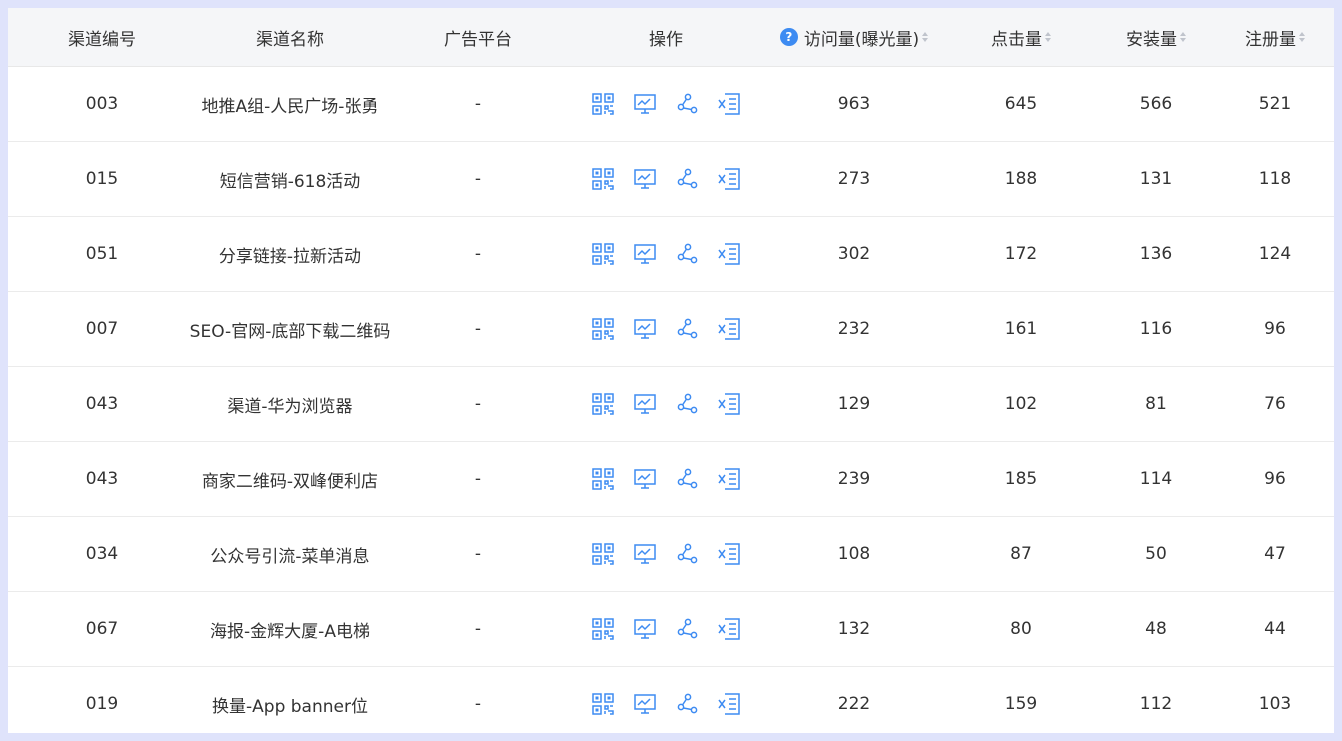 Image resolution: width=1342 pixels, height=741 pixels. What do you see at coordinates (1275, 629) in the screenshot?
I see `registrations-value: 44` at bounding box center [1275, 629].